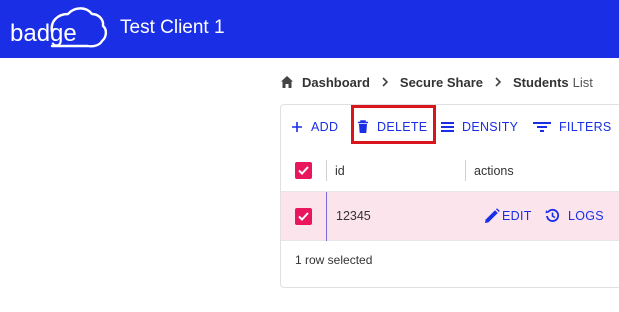 The width and height of the screenshot is (619, 312). What do you see at coordinates (490, 127) in the screenshot?
I see `density-button-label: DENSITY` at bounding box center [490, 127].